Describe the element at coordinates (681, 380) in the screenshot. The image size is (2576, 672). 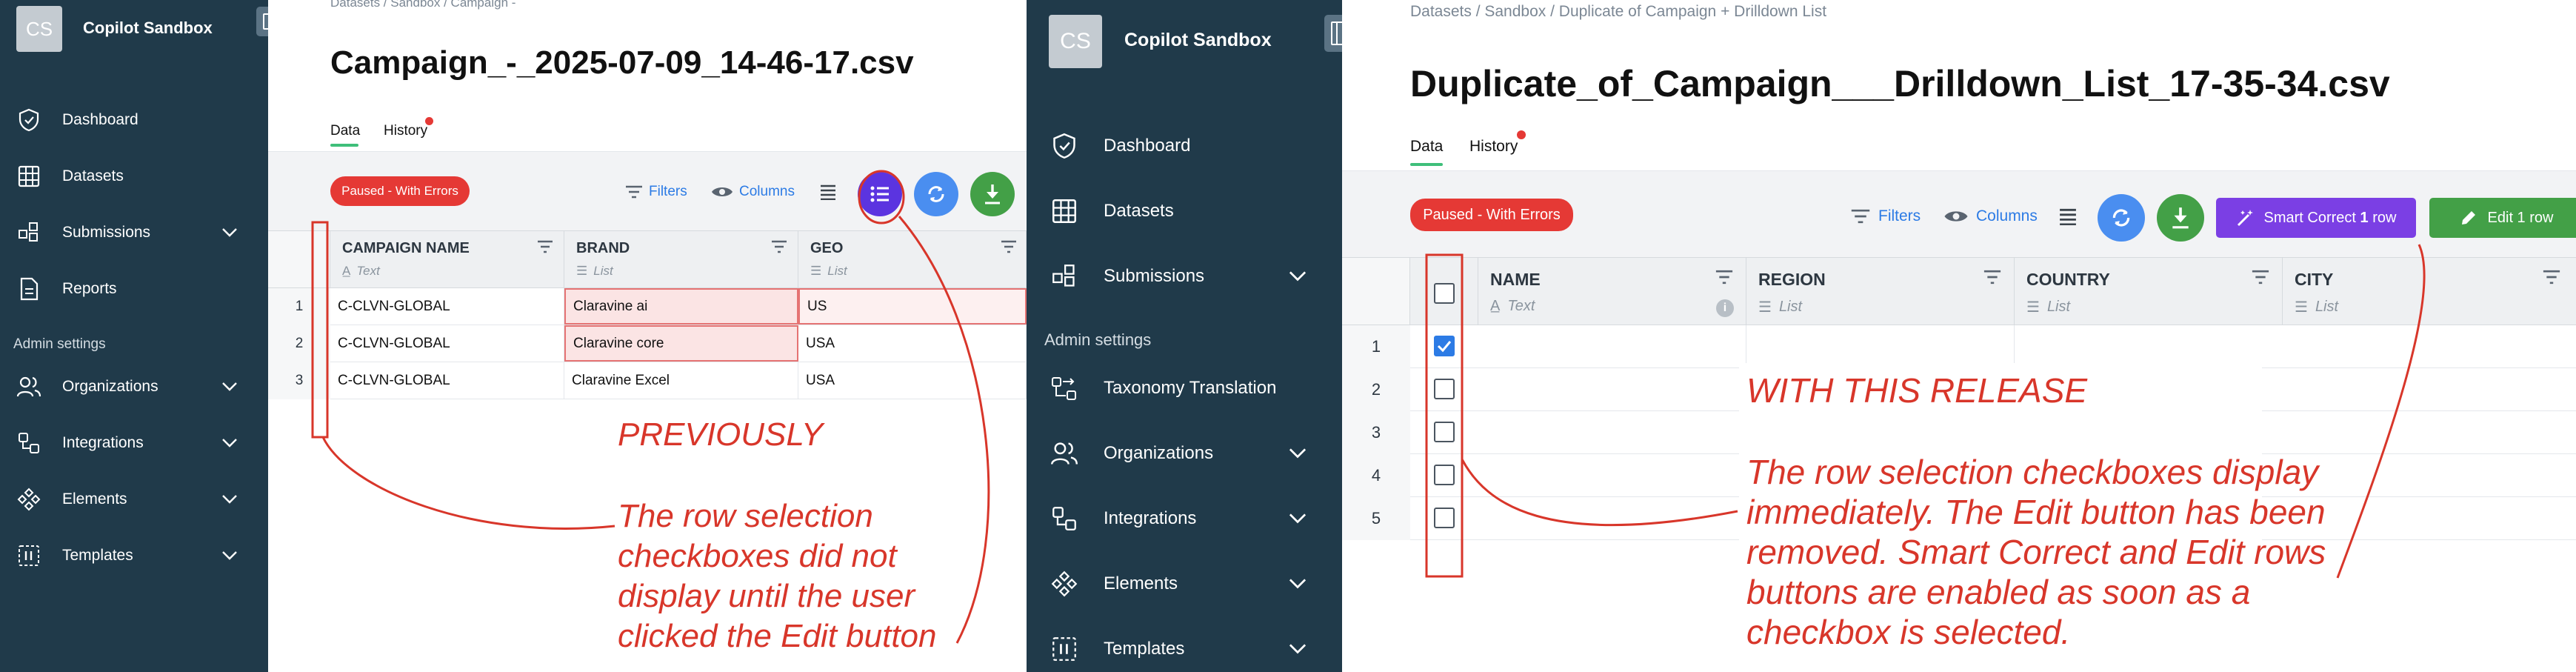
I see `table-cell: Claravine Excel` at that location.